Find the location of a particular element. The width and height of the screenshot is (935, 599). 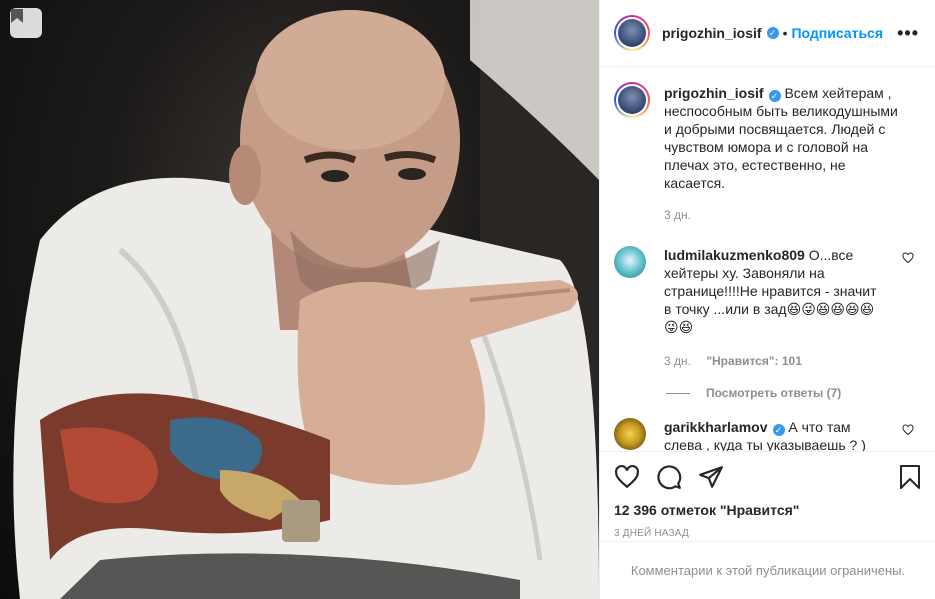

share-icon is located at coordinates (711, 477).